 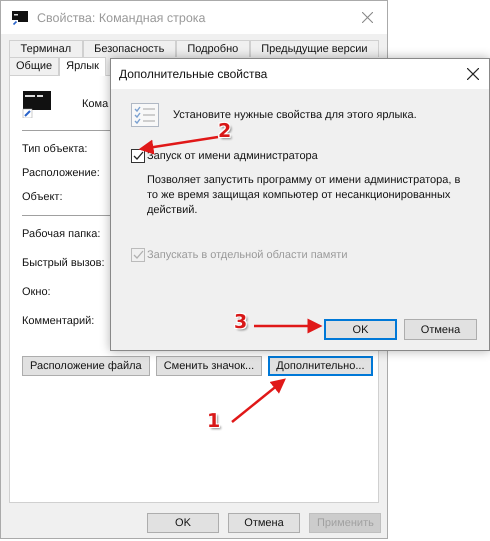 I want to click on checkbox-label: Запускать в отдельной области памяти, so click(x=247, y=255).